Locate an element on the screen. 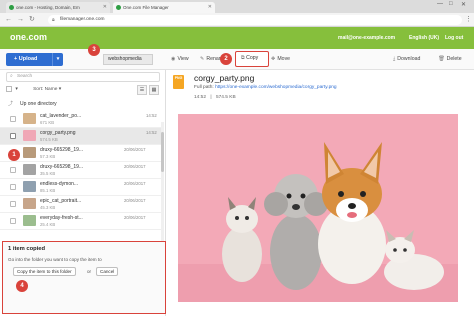  browser-tab-file-manager: One.com File Manager ✕ is located at coordinates (164, 7).